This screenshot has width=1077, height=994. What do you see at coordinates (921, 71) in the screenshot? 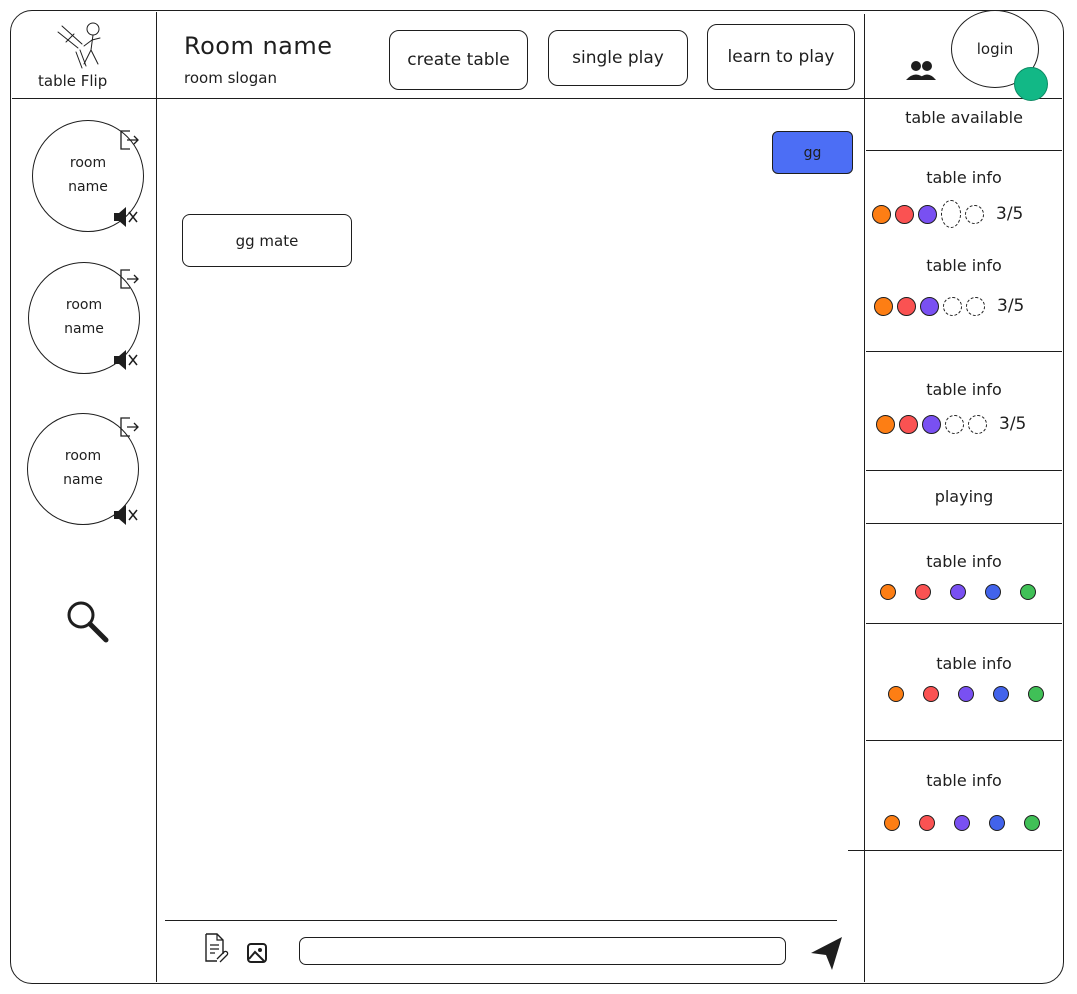
I see `users-icon` at bounding box center [921, 71].